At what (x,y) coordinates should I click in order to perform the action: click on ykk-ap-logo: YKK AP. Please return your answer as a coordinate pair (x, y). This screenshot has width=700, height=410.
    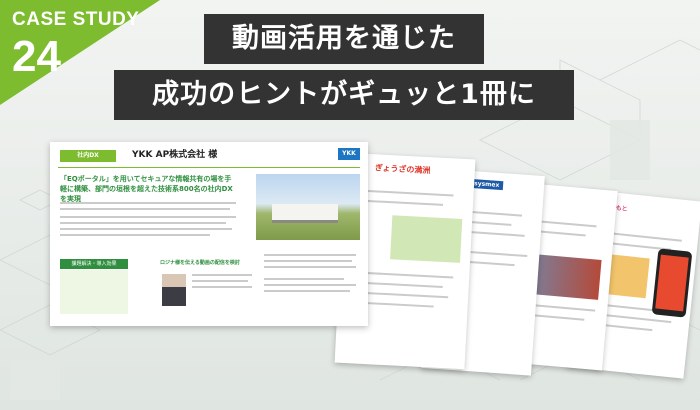
    Looking at the image, I should click on (349, 158).